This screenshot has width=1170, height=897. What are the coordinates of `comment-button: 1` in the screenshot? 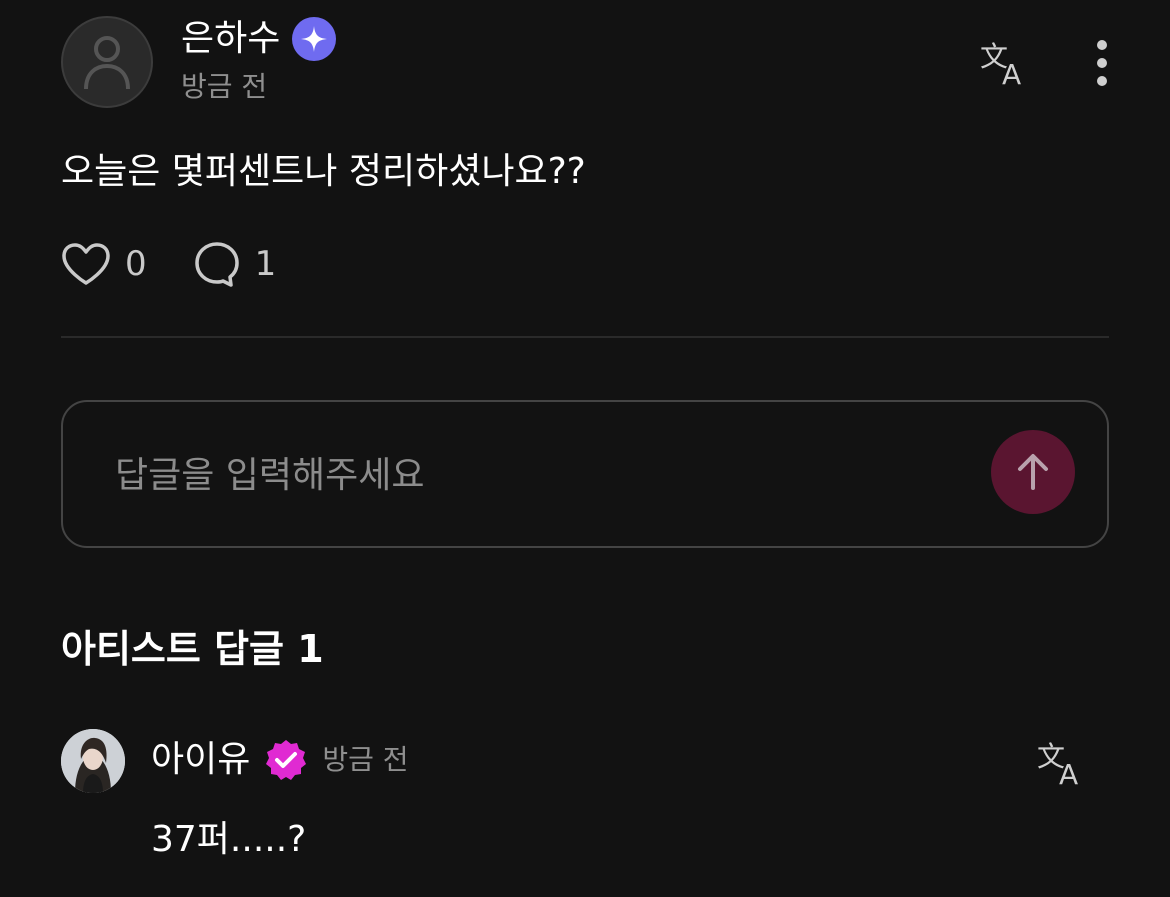 It's located at (235, 264).